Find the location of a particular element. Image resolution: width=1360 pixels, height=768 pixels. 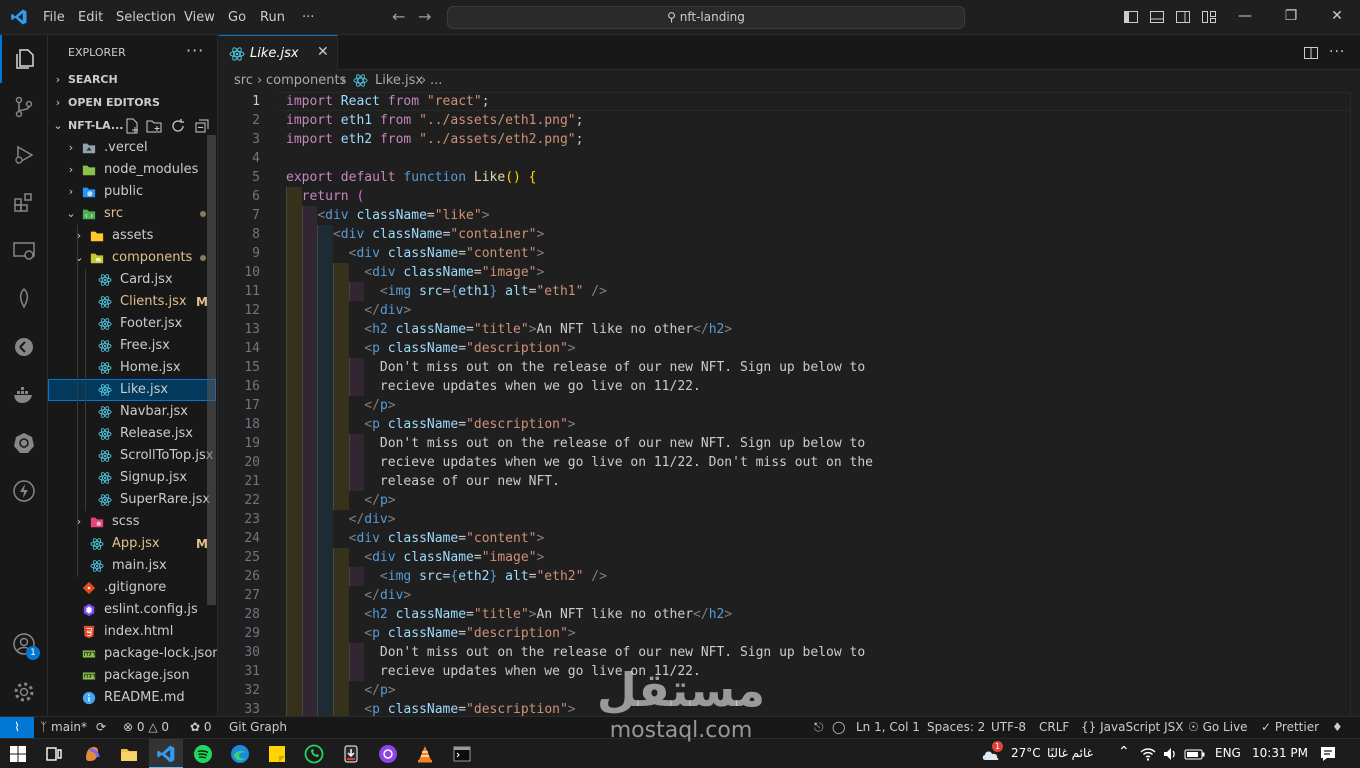

menu-selection: Selection is located at coordinates (146, 17).